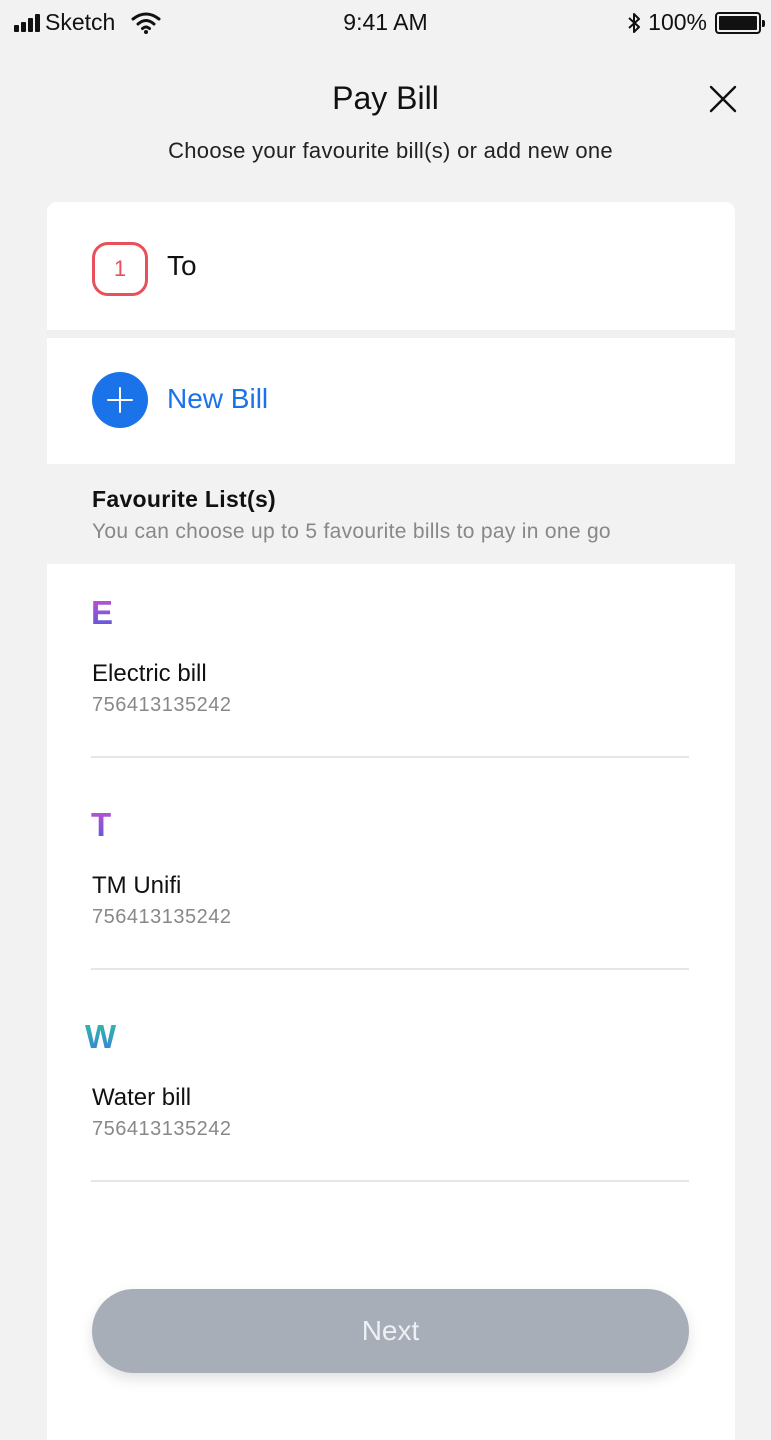 The height and width of the screenshot is (1440, 771). What do you see at coordinates (391, 401) in the screenshot?
I see `new-bill-button: New Bill` at bounding box center [391, 401].